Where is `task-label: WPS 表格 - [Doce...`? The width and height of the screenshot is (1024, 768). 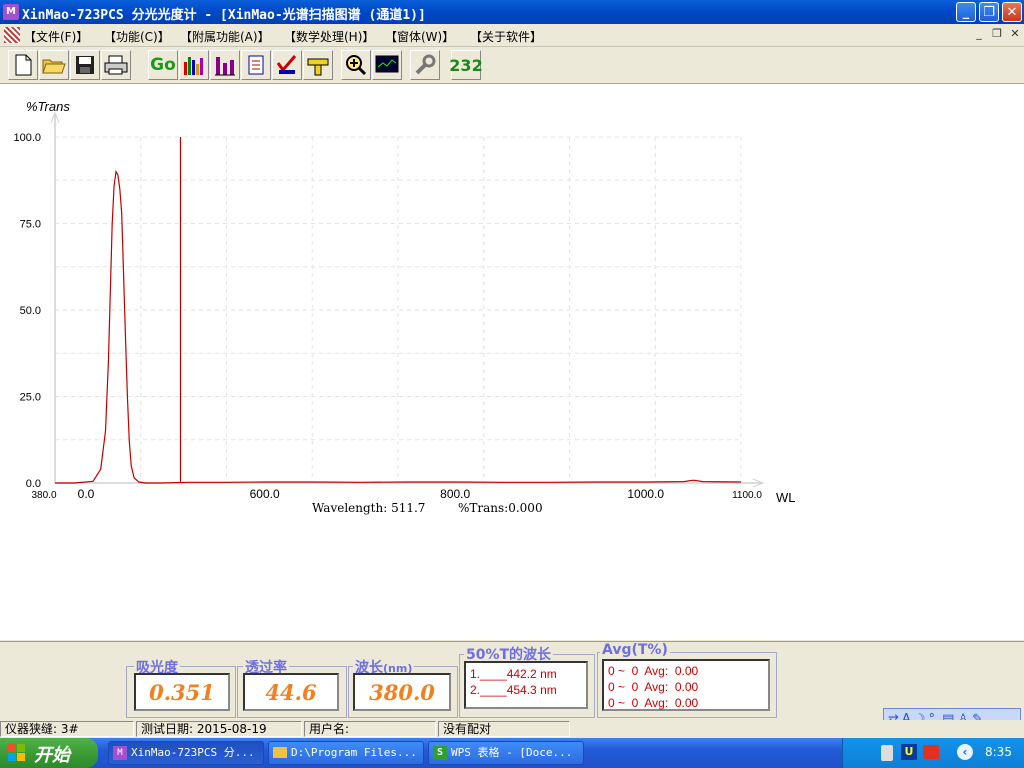
task-label: WPS 表格 - [Doce... is located at coordinates (512, 752).